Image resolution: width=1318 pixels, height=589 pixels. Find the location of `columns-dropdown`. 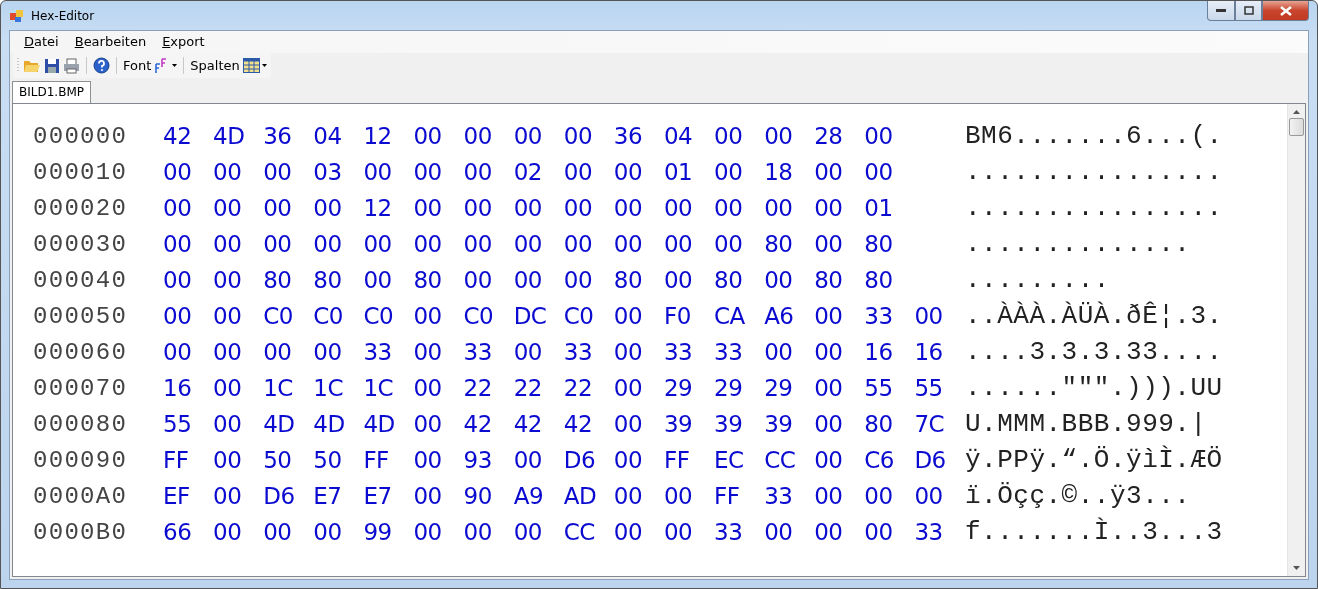

columns-dropdown is located at coordinates (254, 65).